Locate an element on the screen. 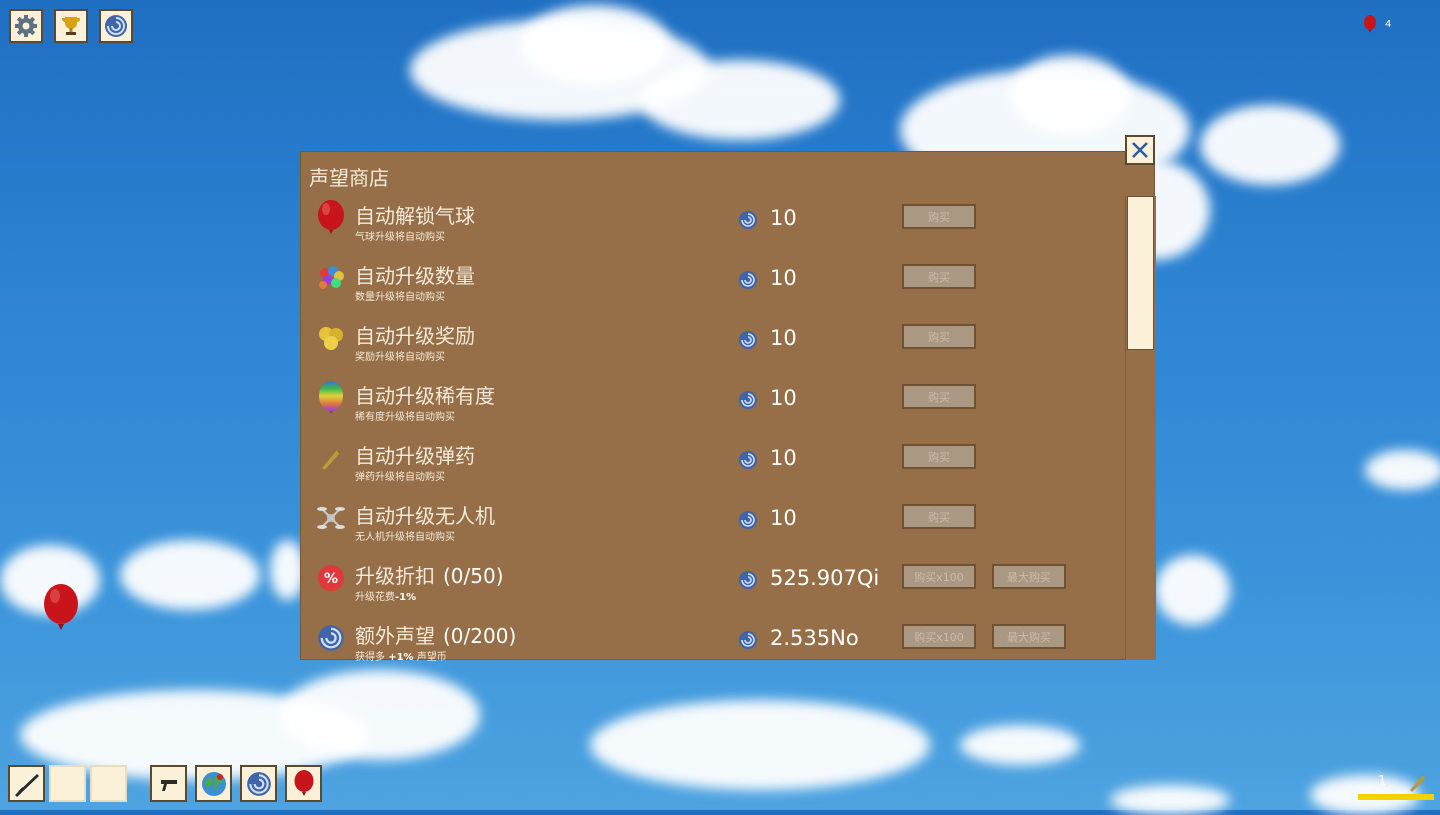 The width and height of the screenshot is (1440, 815). item-name: 自动升级稀有度 is located at coordinates (425, 394).